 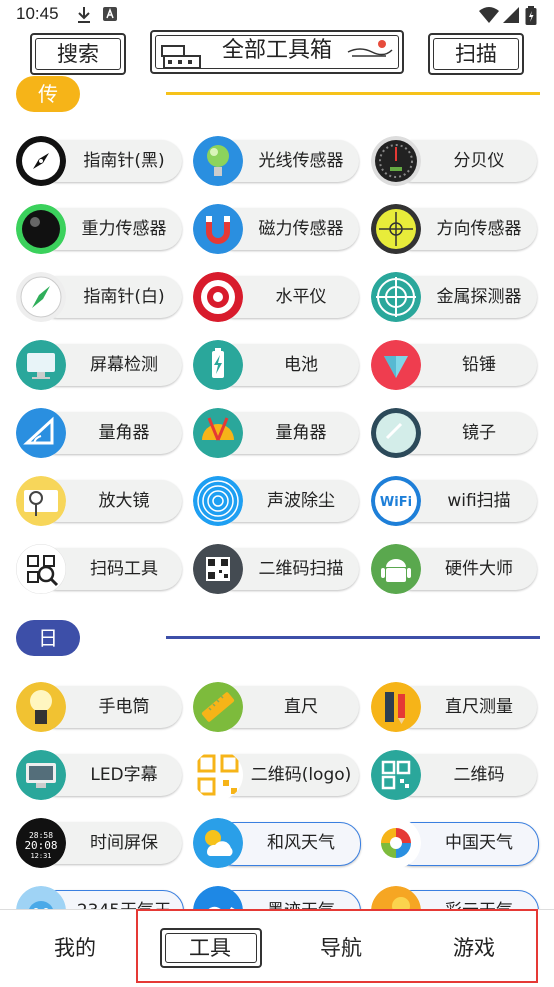 What do you see at coordinates (124, 569) in the screenshot?
I see `tool-label: 扫码工具` at bounding box center [124, 569].